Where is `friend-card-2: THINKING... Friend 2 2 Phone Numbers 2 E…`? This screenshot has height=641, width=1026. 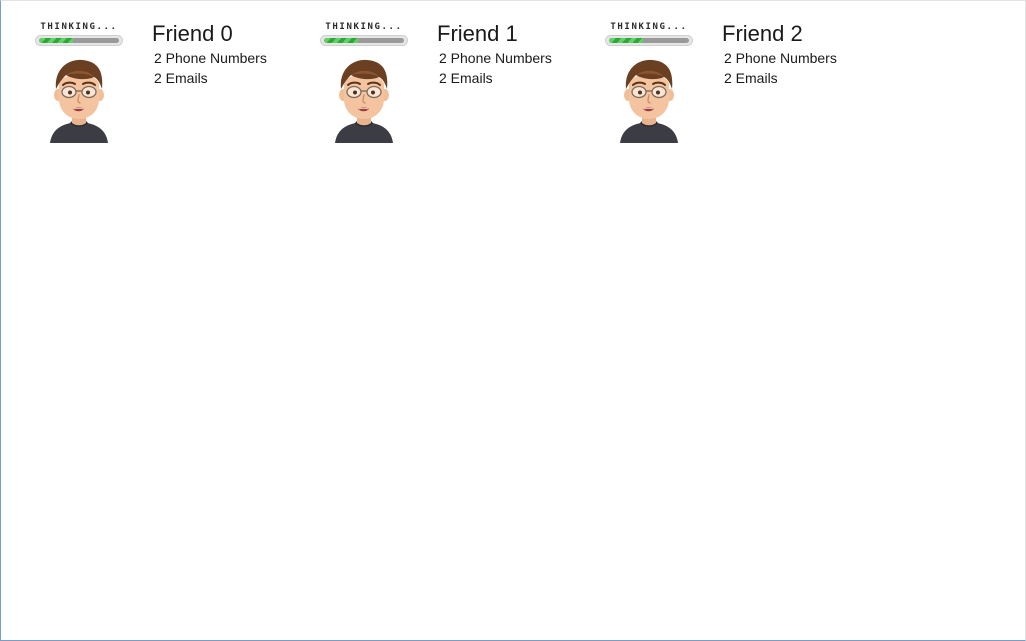 friend-card-2: THINKING... Friend 2 2 Phone Numbers 2 E… is located at coordinates (713, 76).